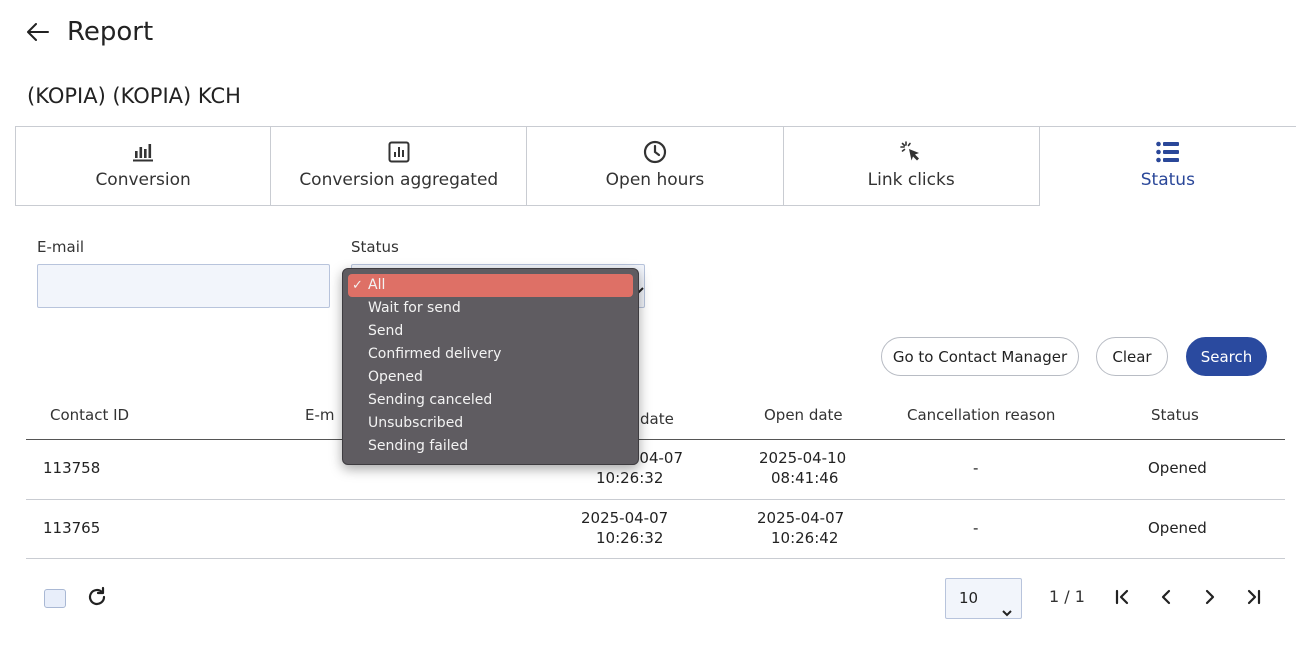 The height and width of the screenshot is (671, 1306). What do you see at coordinates (658, 458) in the screenshot?
I see `cell-send-date: -04-07` at bounding box center [658, 458].